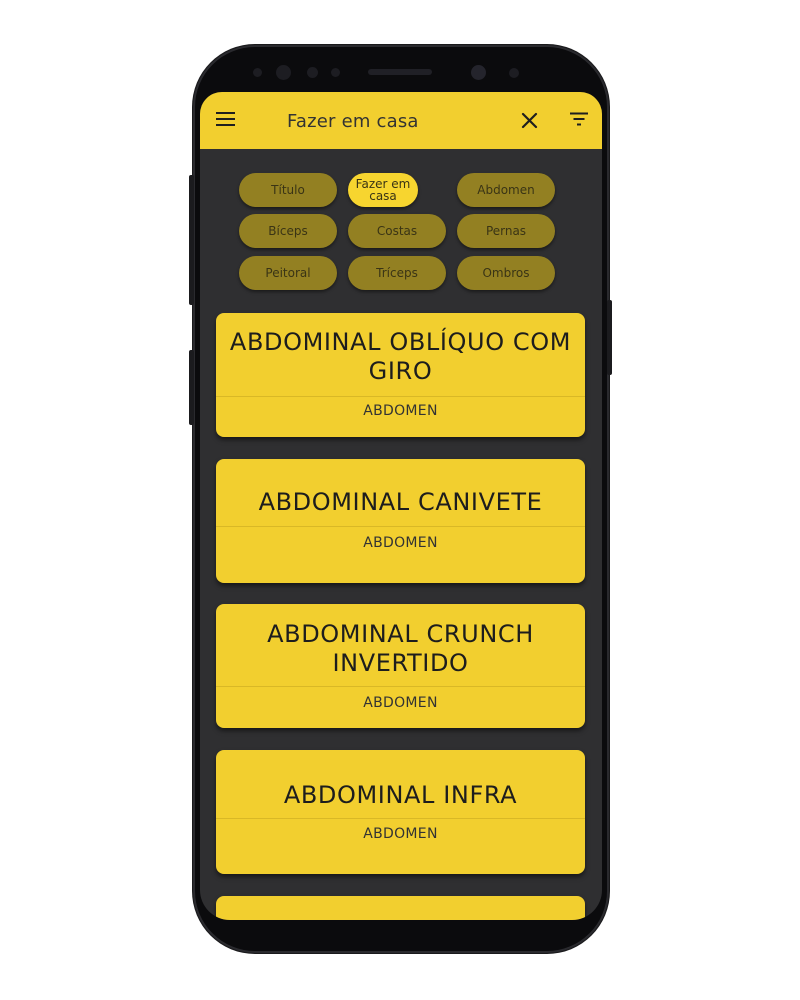 Image resolution: width=800 pixels, height=1000 pixels. I want to click on volume-button, so click(191, 240).